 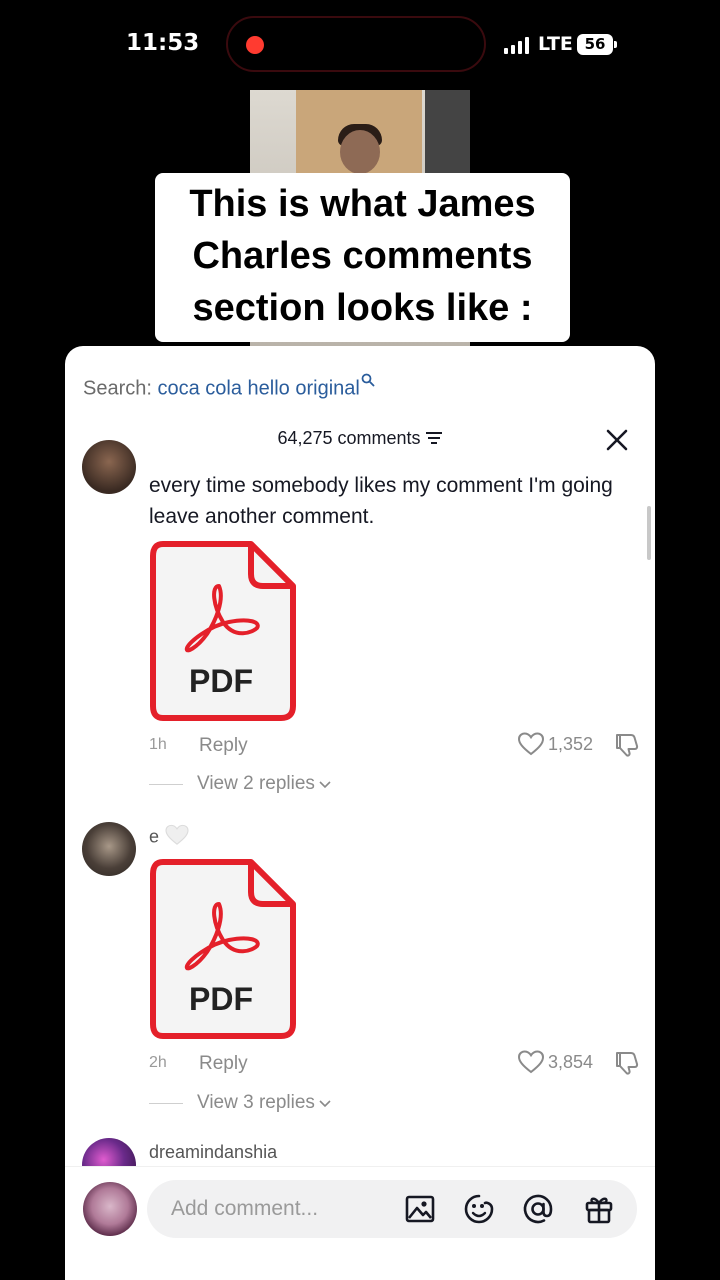 What do you see at coordinates (362, 204) in the screenshot?
I see `caption-line: This is what James` at bounding box center [362, 204].